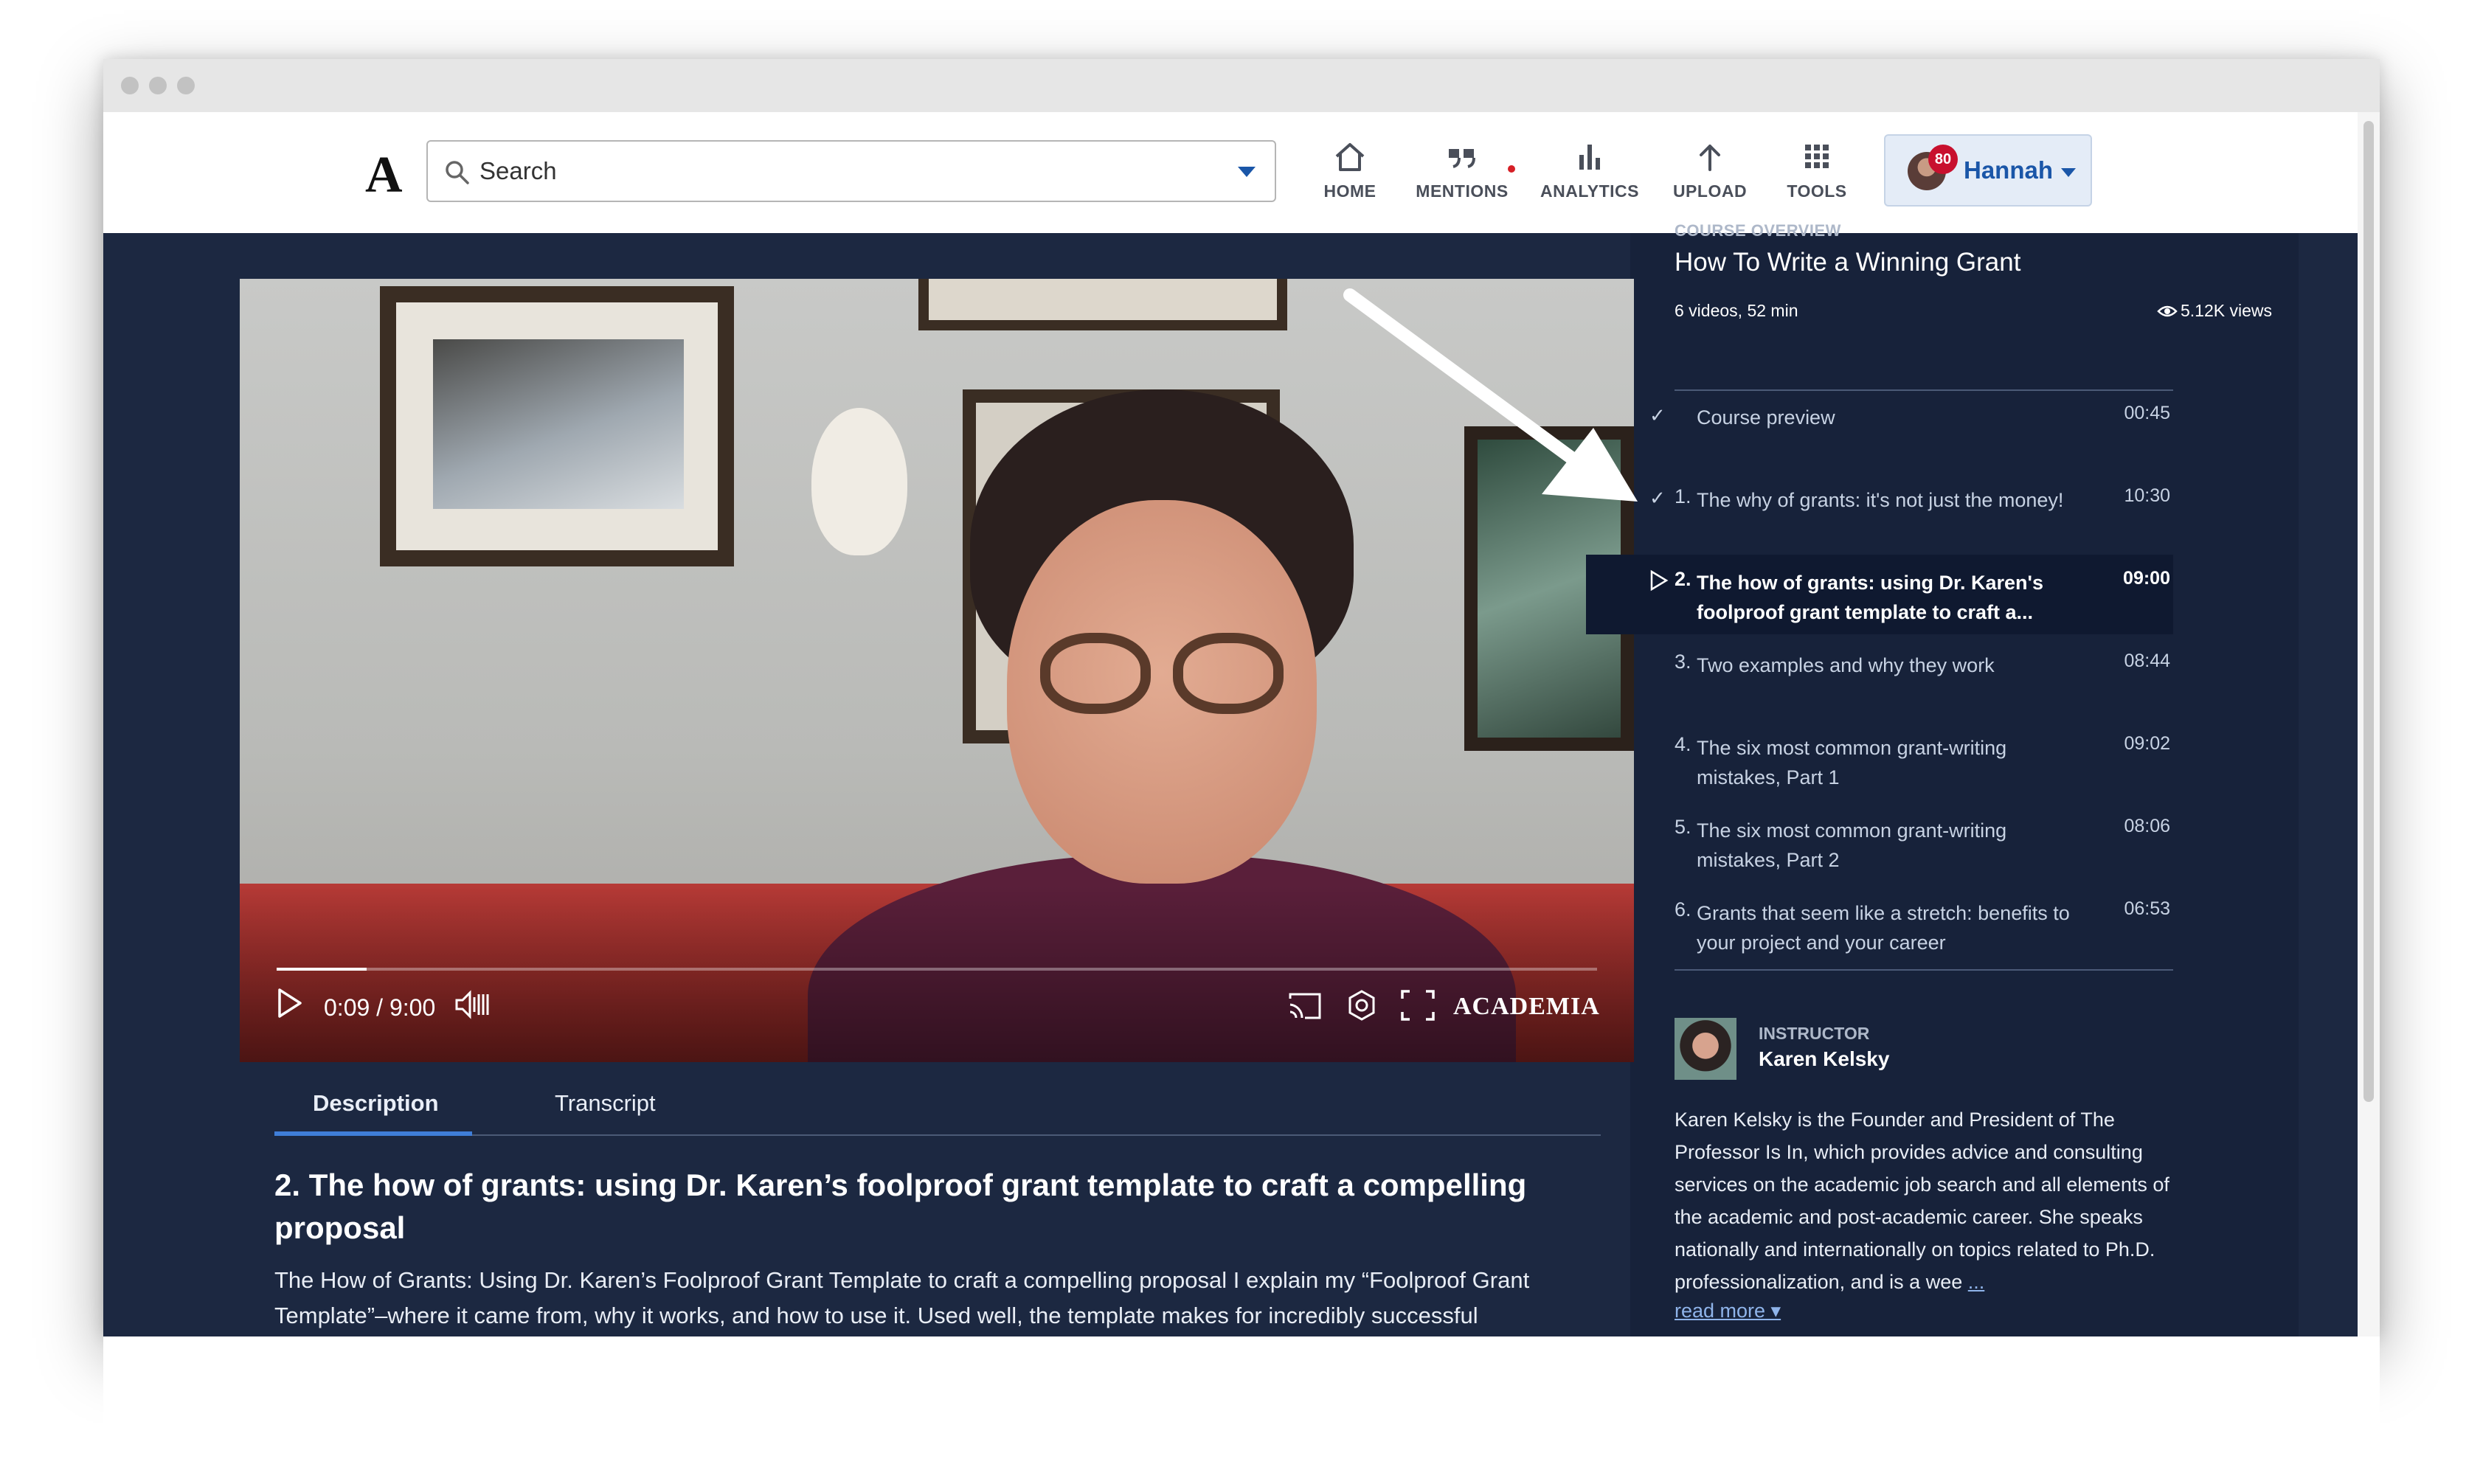  Describe the element at coordinates (1816, 177) in the screenshot. I see `nav-tools: TOOLS` at that location.